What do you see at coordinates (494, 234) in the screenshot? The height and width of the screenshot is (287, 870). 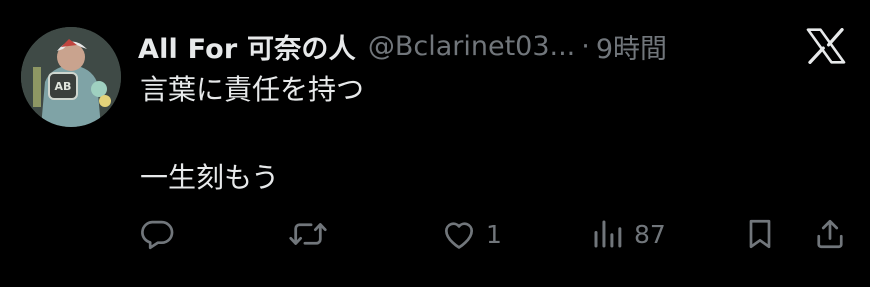 I see `like-count: 1` at bounding box center [494, 234].